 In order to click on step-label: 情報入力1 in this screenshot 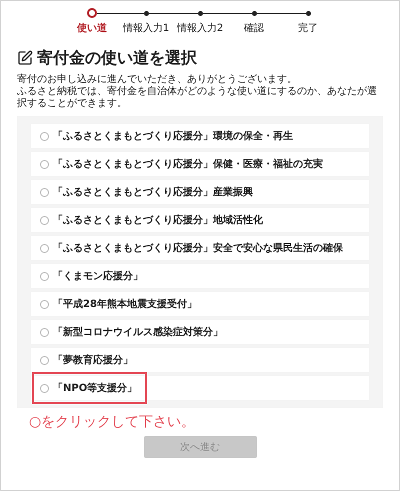, I will do `click(146, 29)`.